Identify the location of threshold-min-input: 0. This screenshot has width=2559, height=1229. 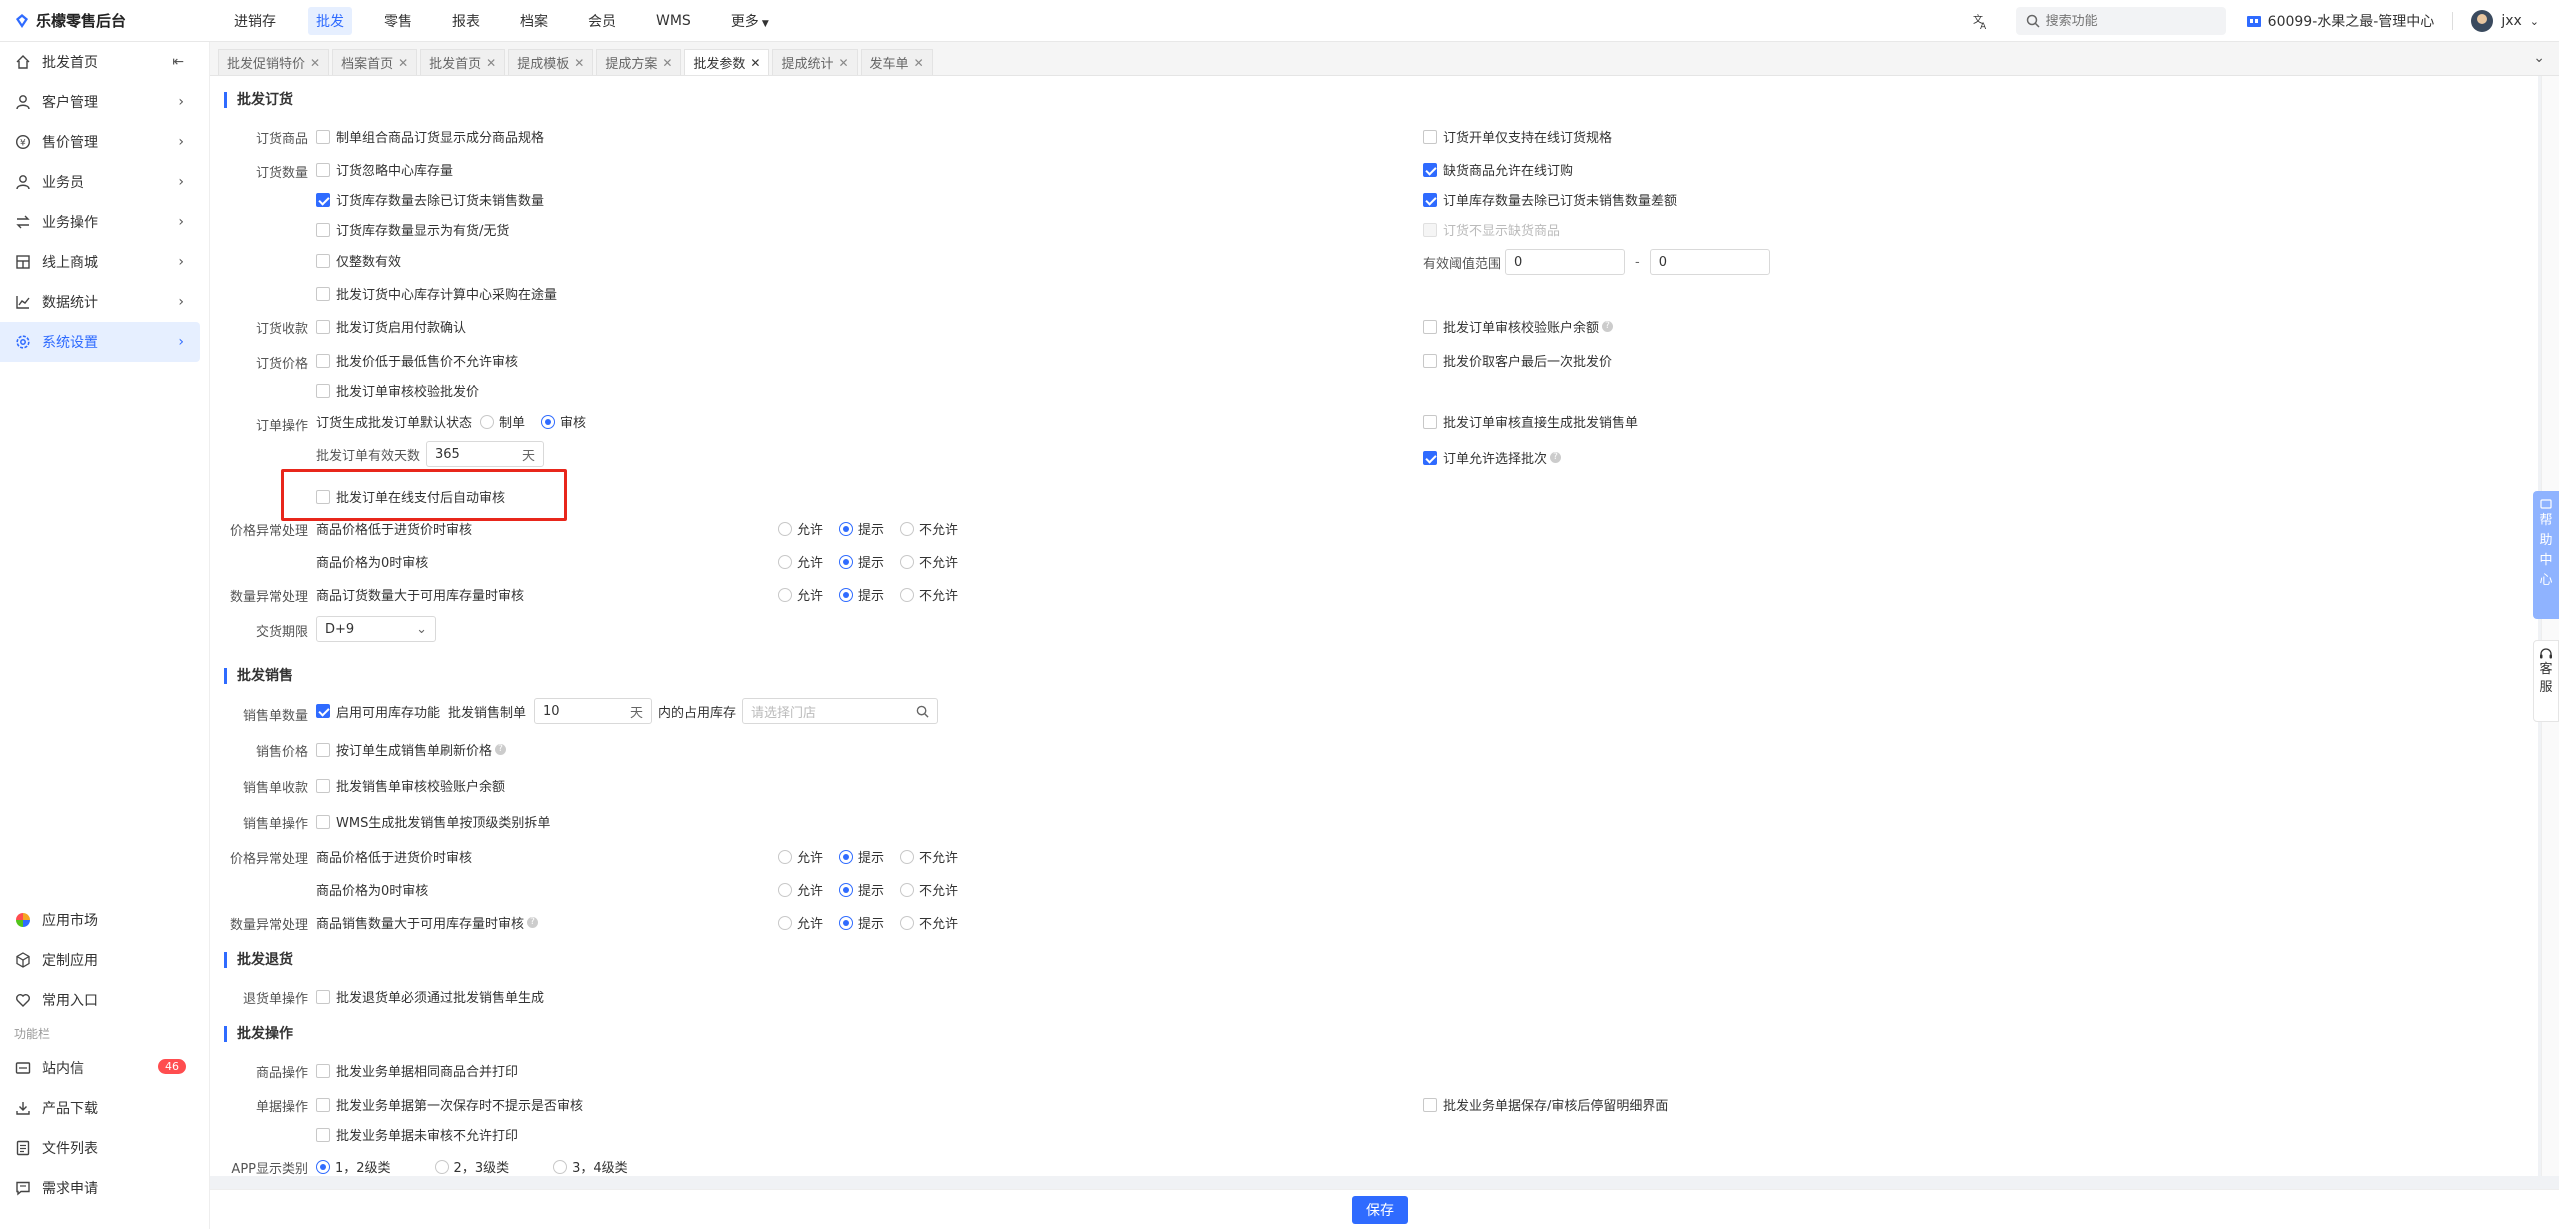
(1565, 262).